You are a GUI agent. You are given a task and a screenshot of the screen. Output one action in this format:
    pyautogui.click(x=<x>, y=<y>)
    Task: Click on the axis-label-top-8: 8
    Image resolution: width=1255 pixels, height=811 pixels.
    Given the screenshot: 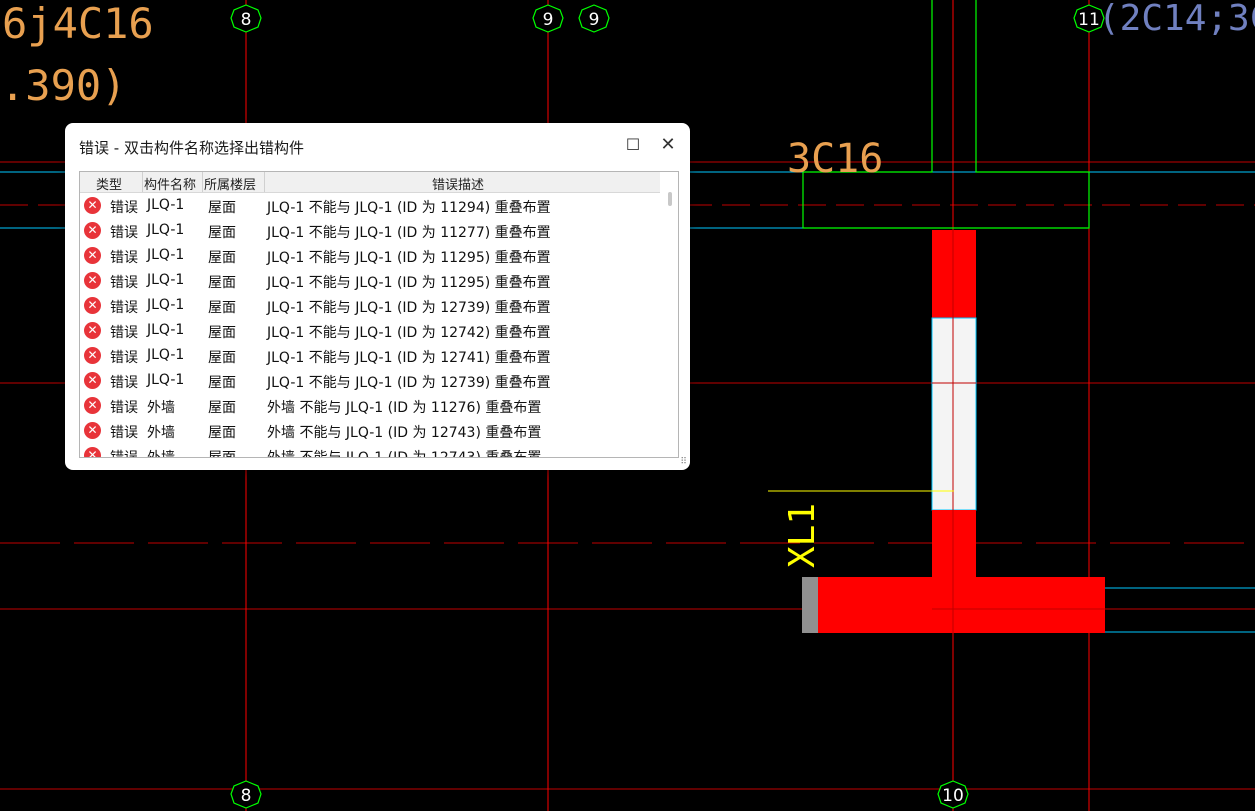 What is the action you would take?
    pyautogui.click(x=246, y=20)
    